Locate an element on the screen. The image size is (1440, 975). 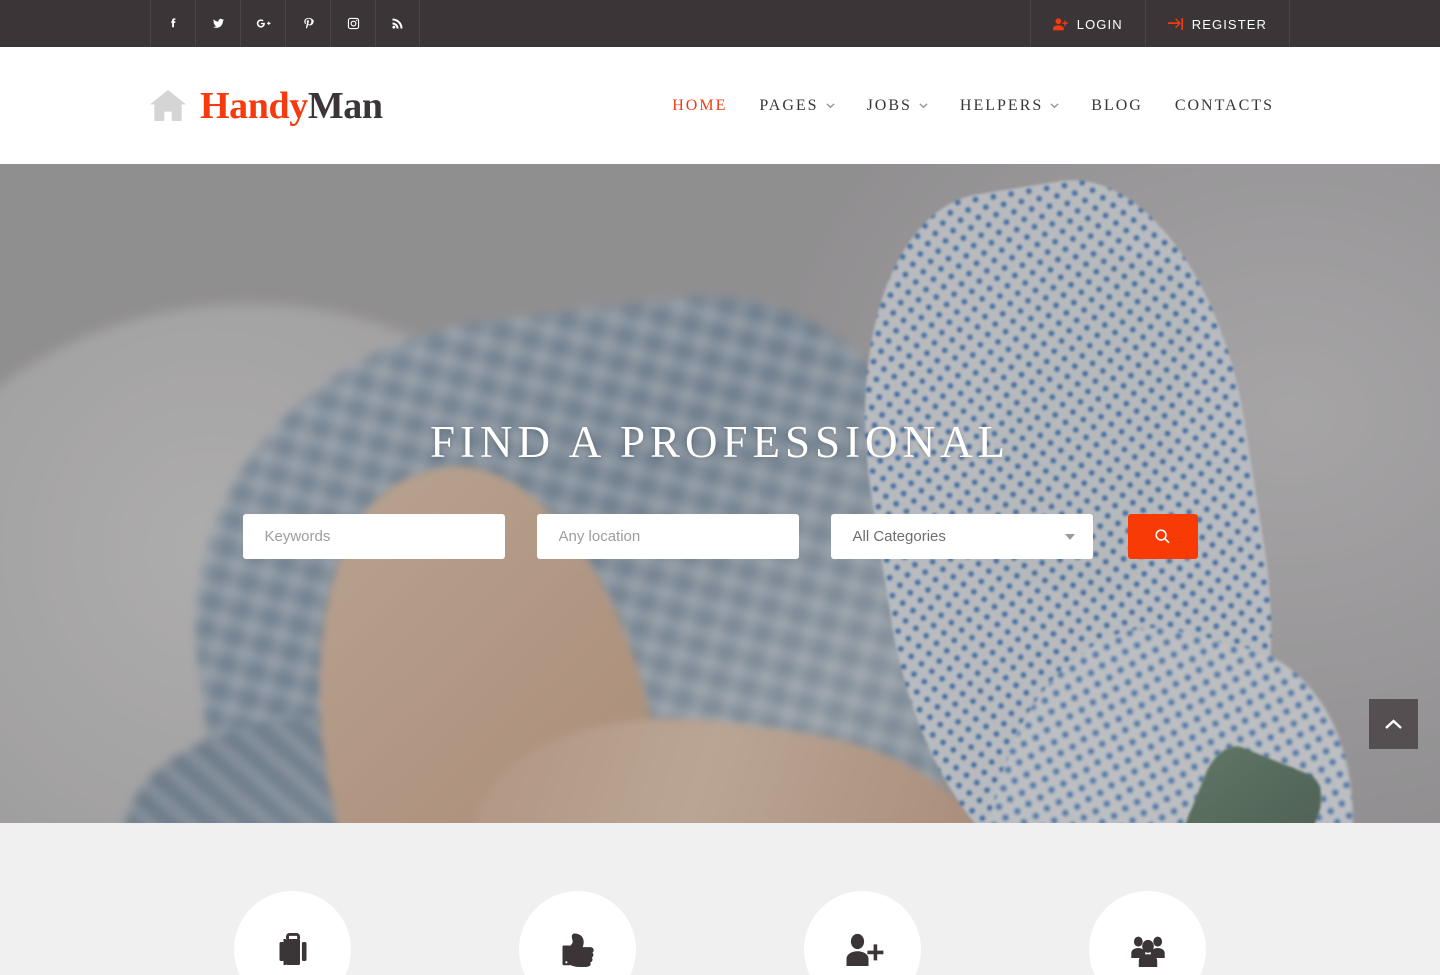
pinterest-icon is located at coordinates (308, 23).